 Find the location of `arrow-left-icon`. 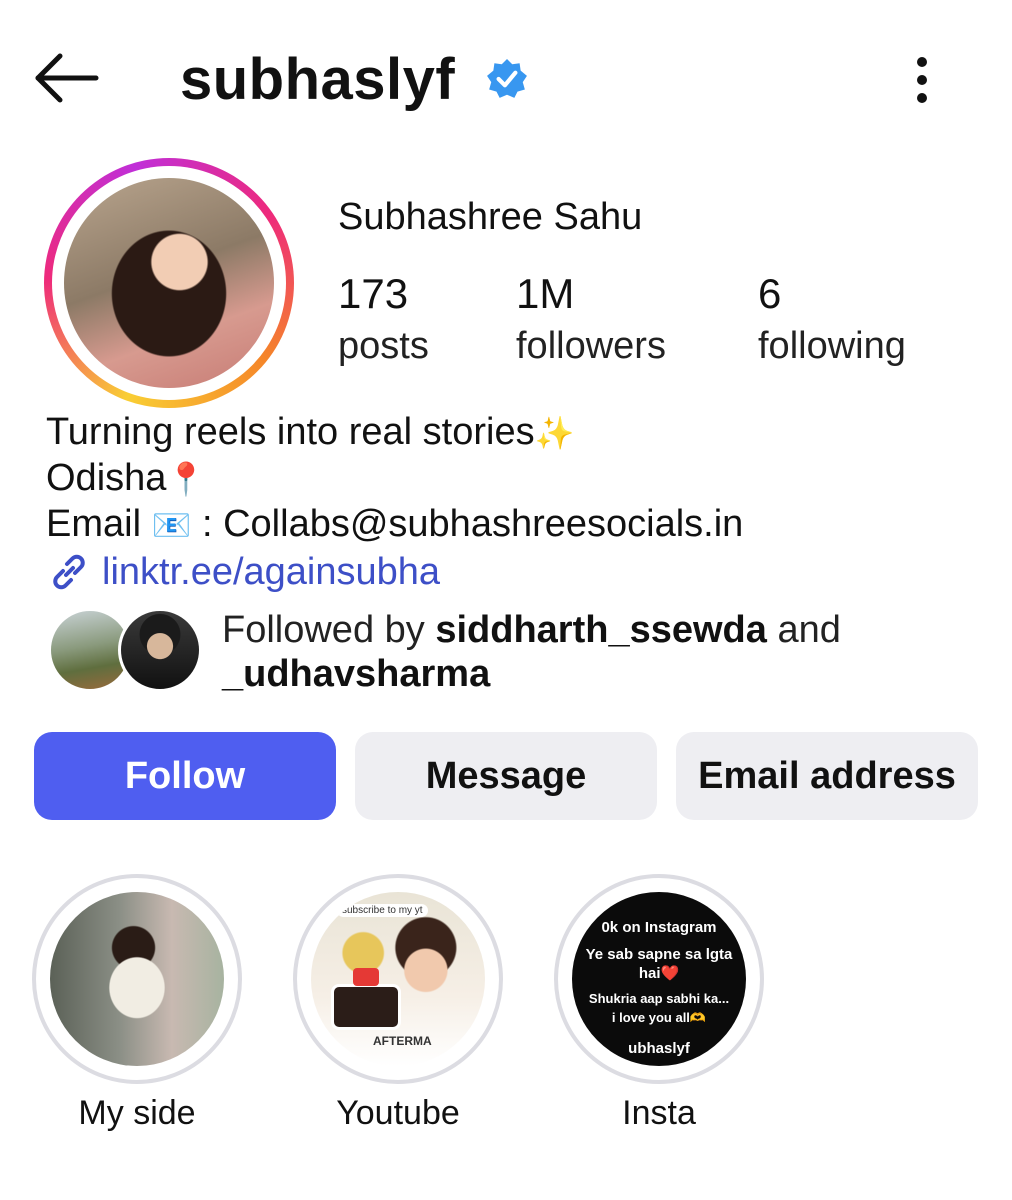

arrow-left-icon is located at coordinates (67, 78).